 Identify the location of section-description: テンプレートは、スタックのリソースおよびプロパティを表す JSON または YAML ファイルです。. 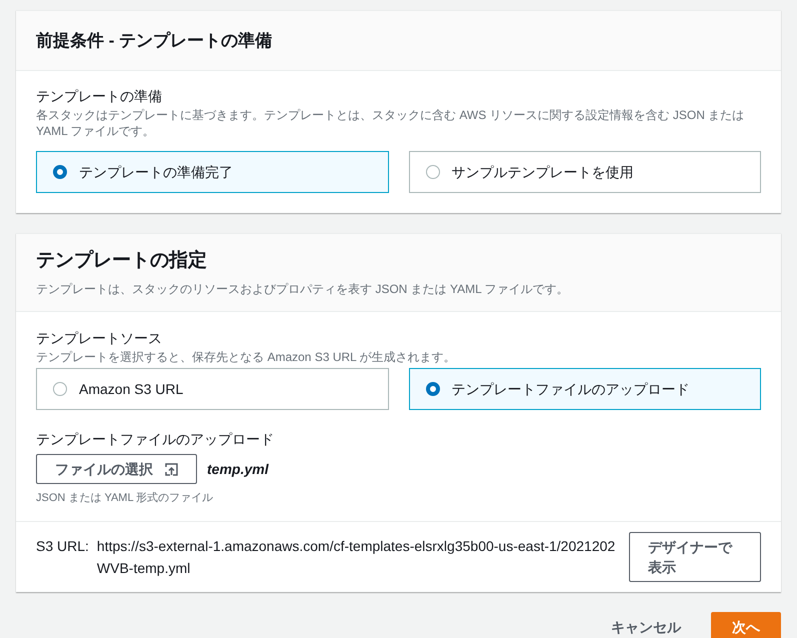
(303, 289).